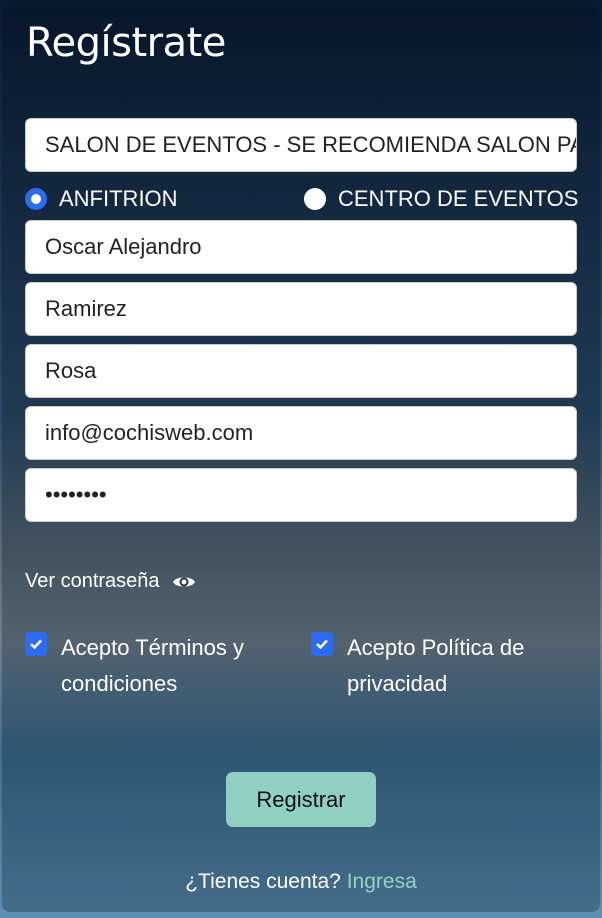 Image resolution: width=602 pixels, height=918 pixels. Describe the element at coordinates (36, 199) in the screenshot. I see `radio-selected-icon` at that location.